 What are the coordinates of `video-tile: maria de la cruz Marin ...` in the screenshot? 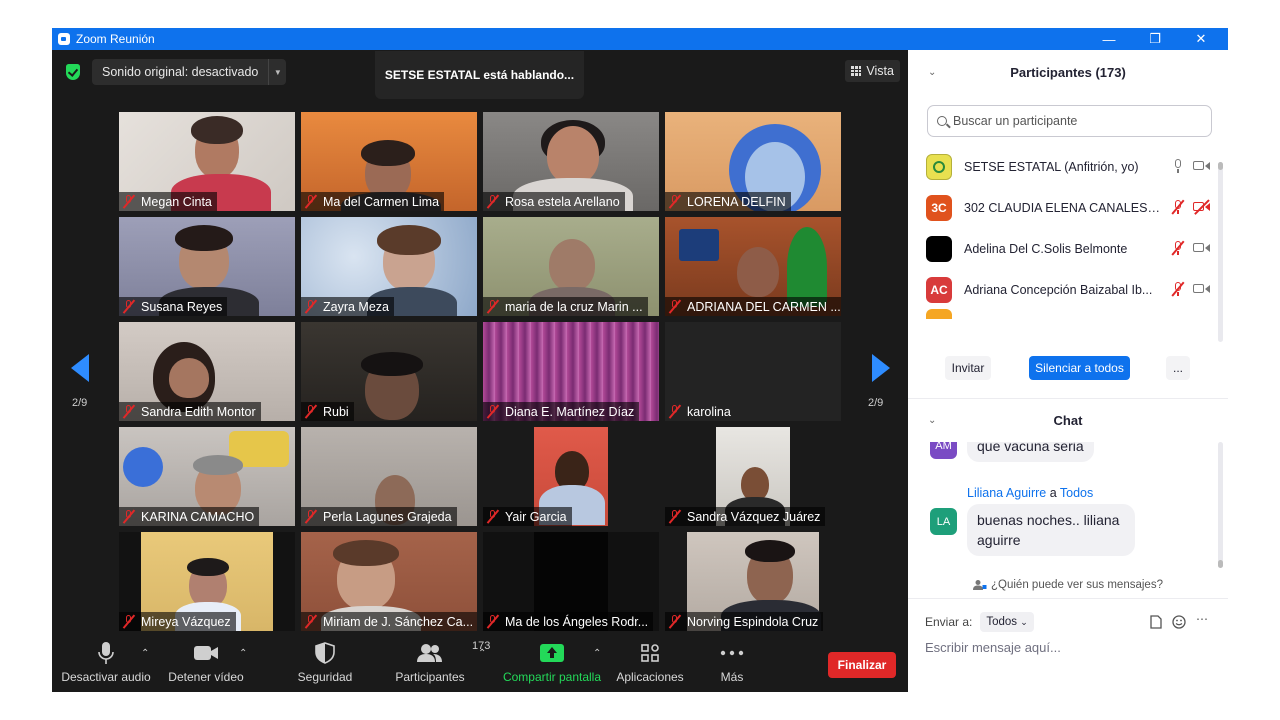 It's located at (571, 266).